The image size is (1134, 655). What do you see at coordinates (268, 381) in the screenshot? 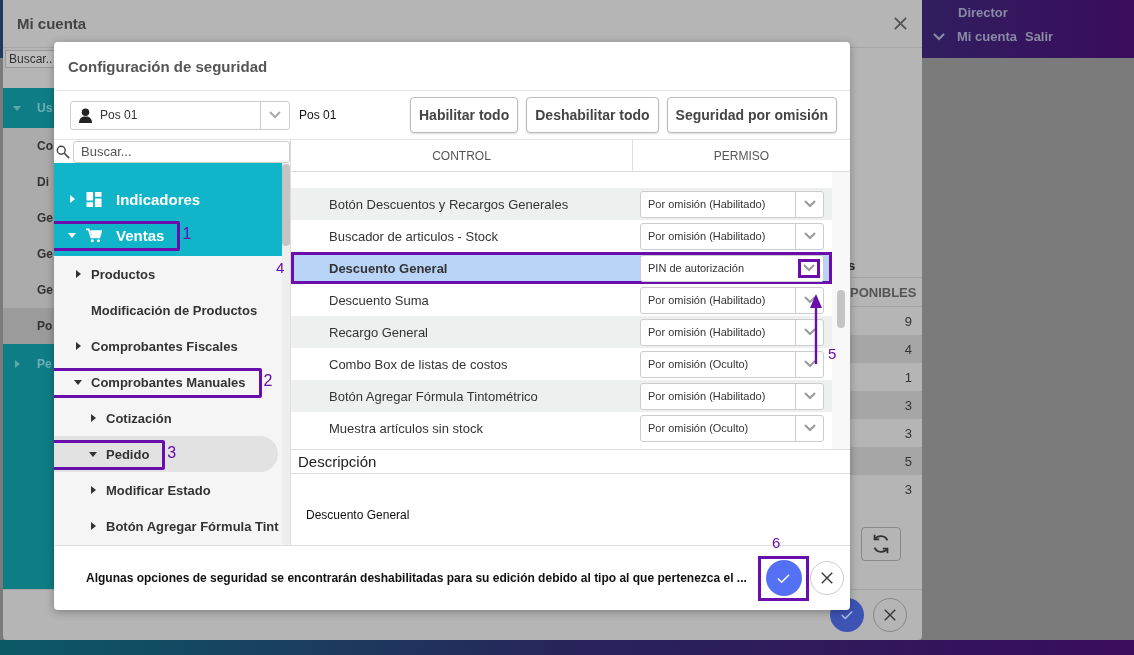
I see `annotation-number: 2` at bounding box center [268, 381].